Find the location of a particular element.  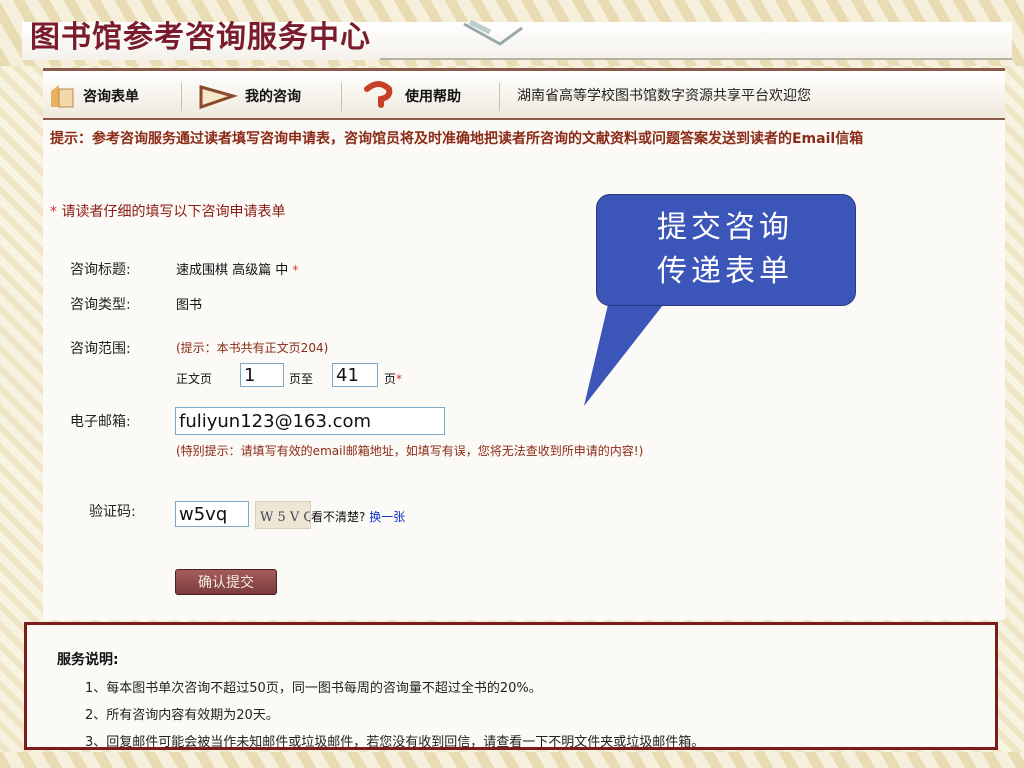

nav-item-help: 使用帮助 is located at coordinates (411, 96).